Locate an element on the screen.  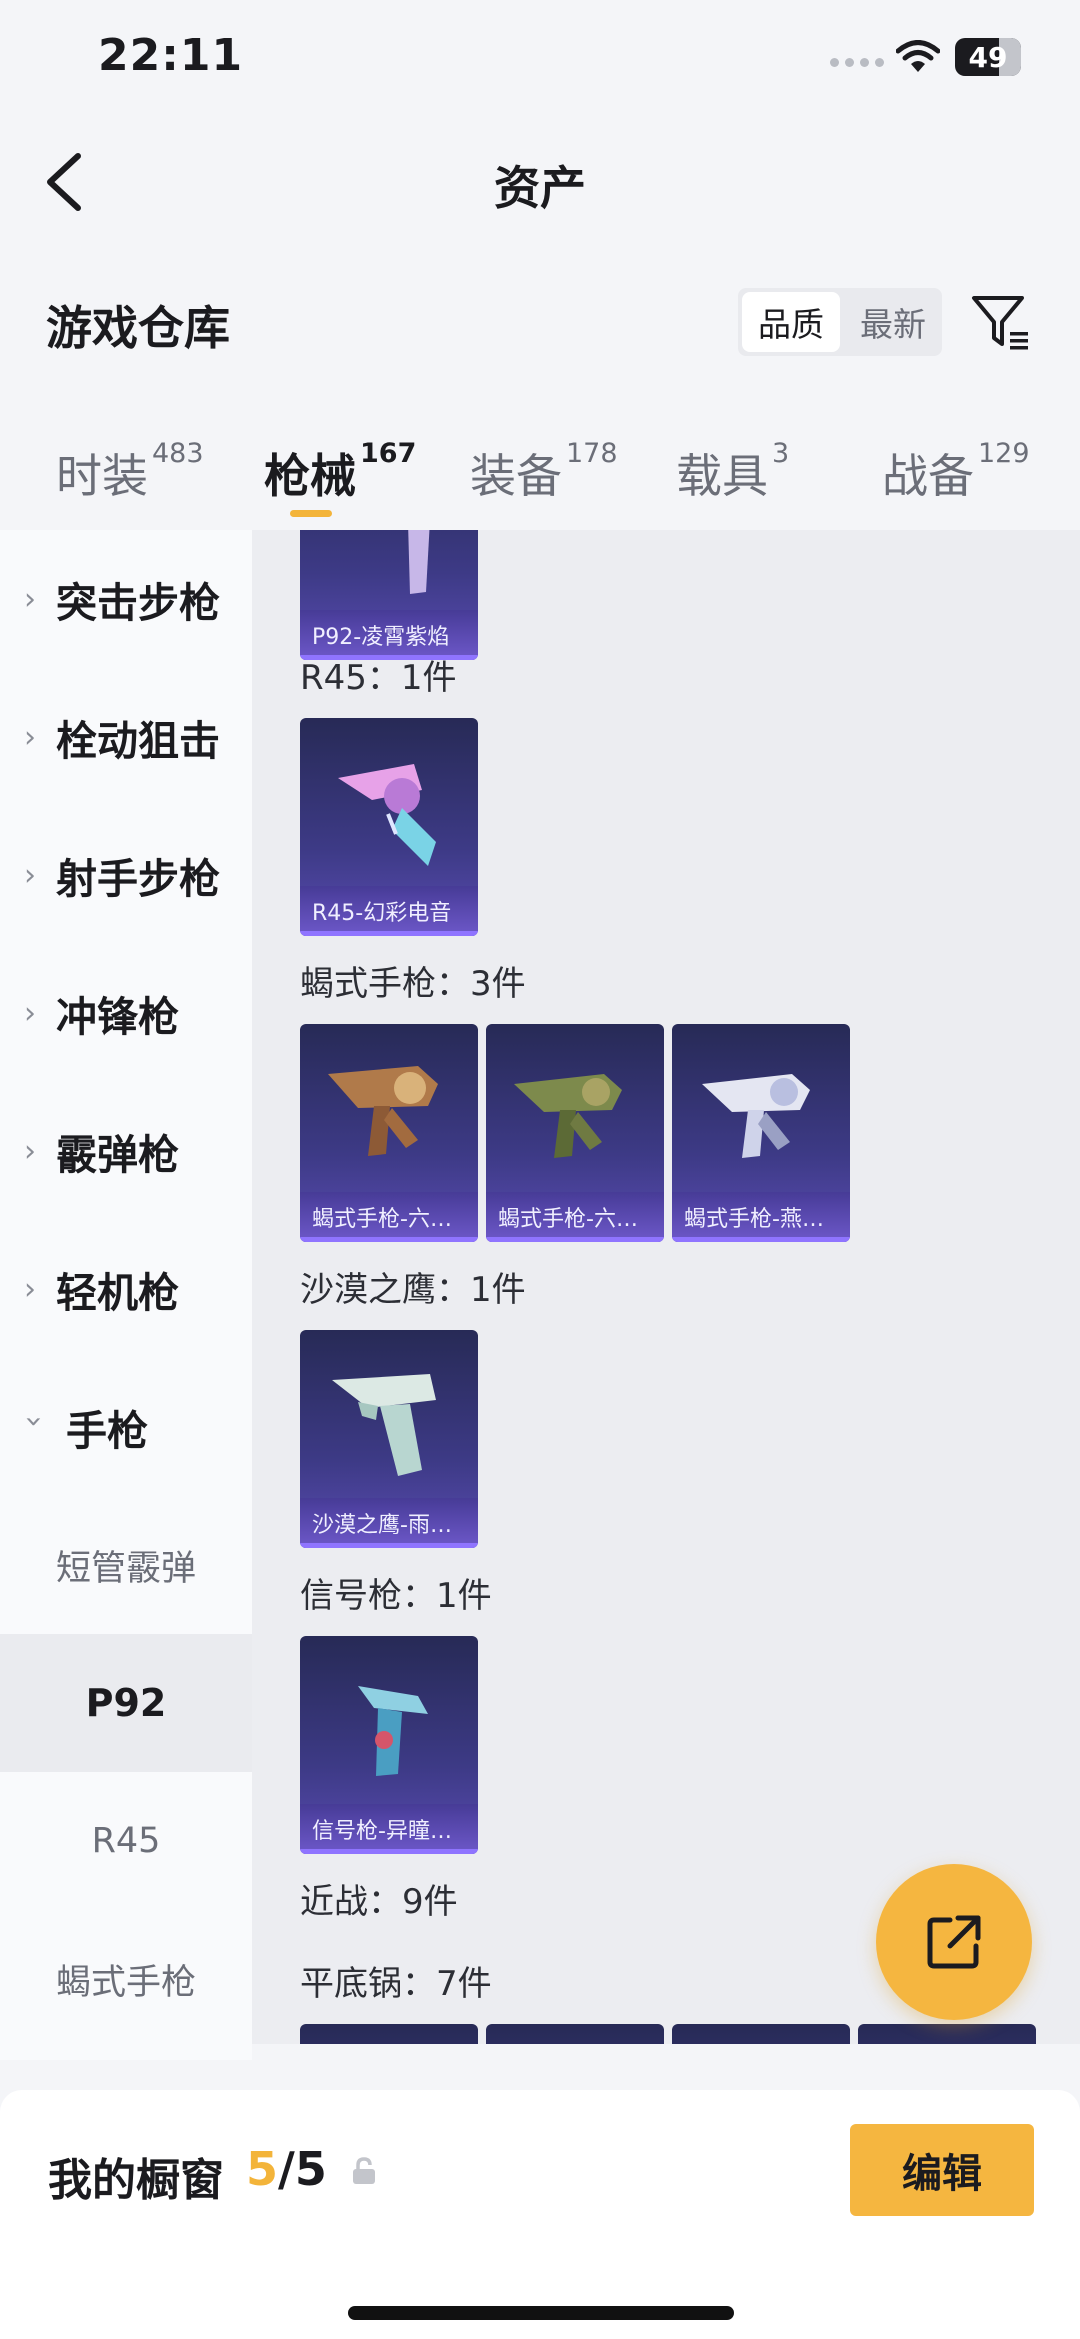
section-title: 游戏仓库 is located at coordinates (138, 328).